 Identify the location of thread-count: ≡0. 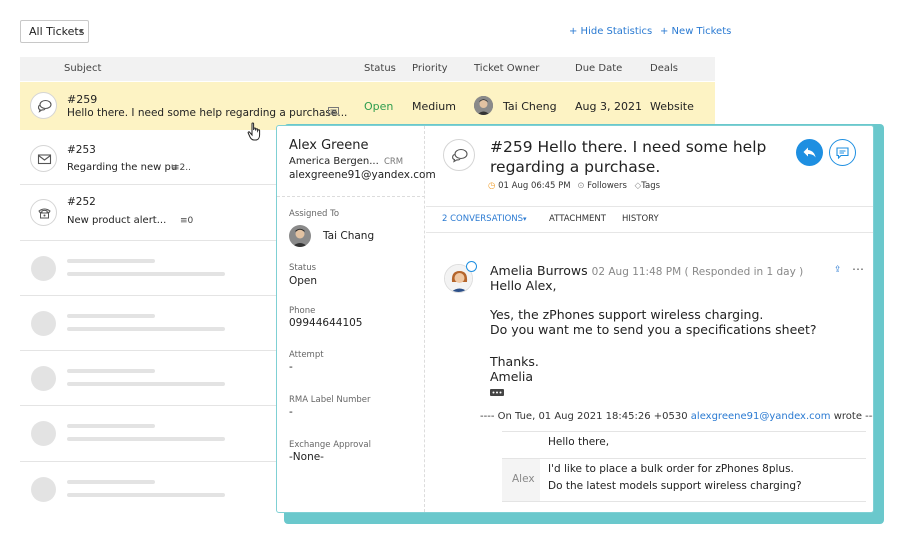
(186, 221).